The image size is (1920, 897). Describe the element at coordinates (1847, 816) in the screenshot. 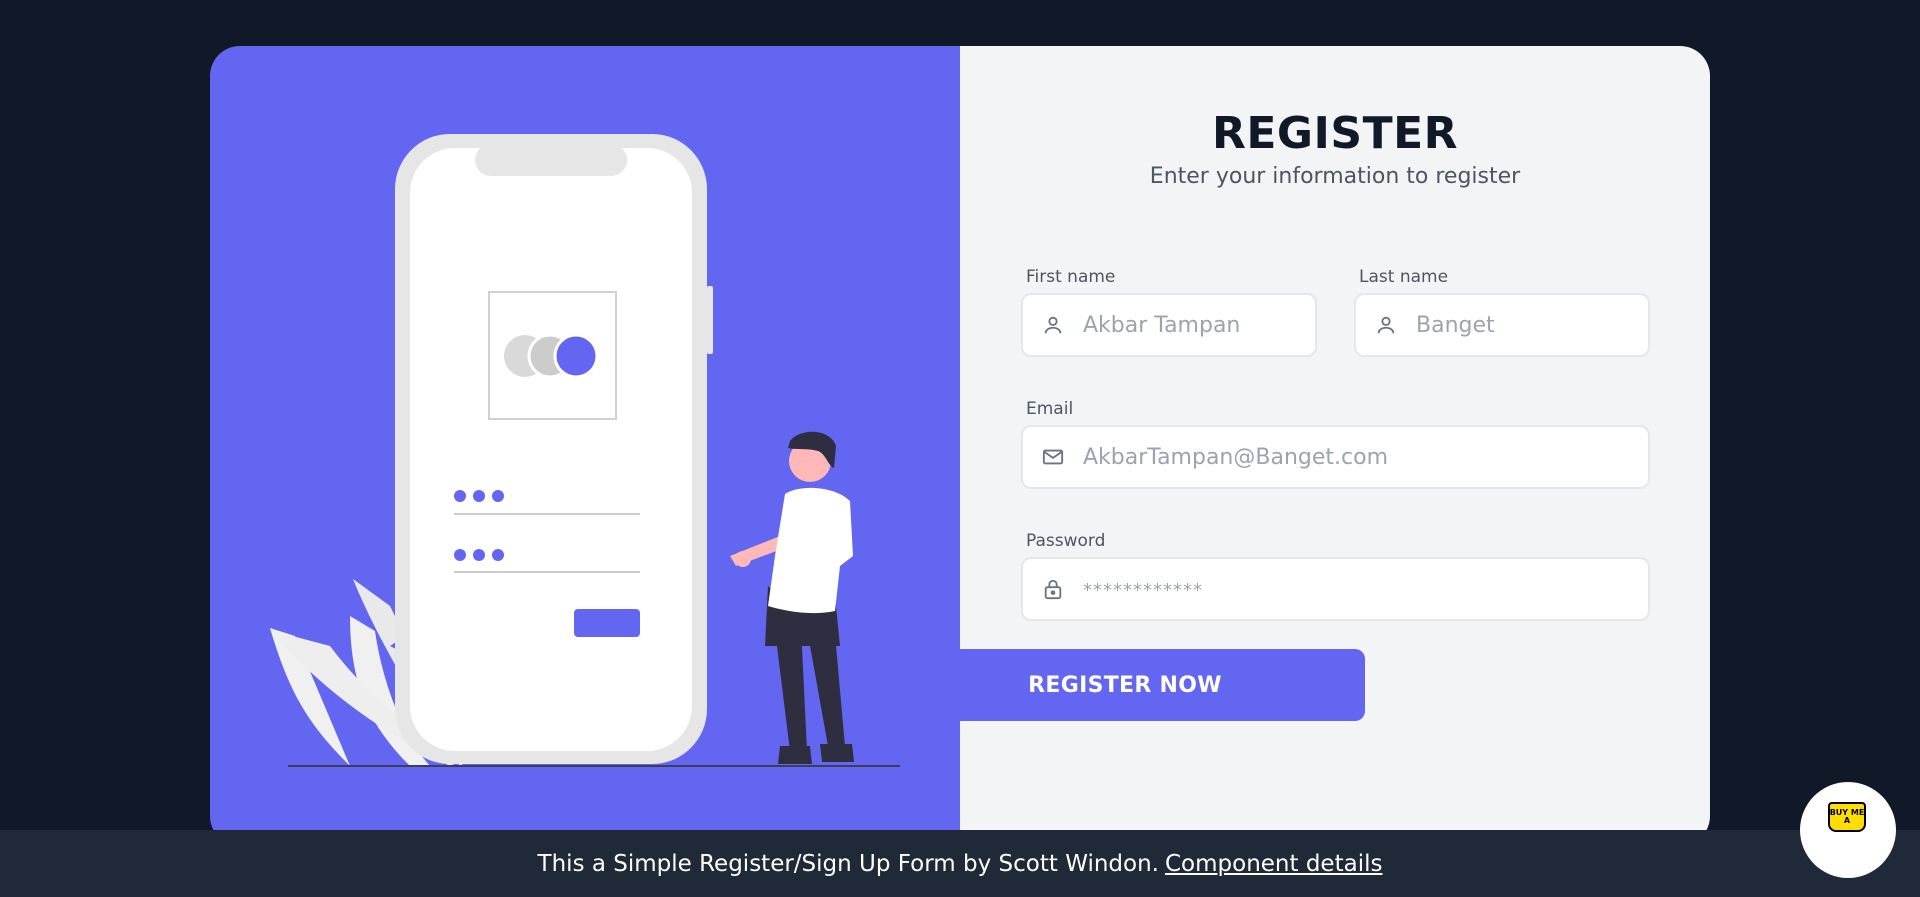

I see `bmc-label: BUY ME A` at that location.